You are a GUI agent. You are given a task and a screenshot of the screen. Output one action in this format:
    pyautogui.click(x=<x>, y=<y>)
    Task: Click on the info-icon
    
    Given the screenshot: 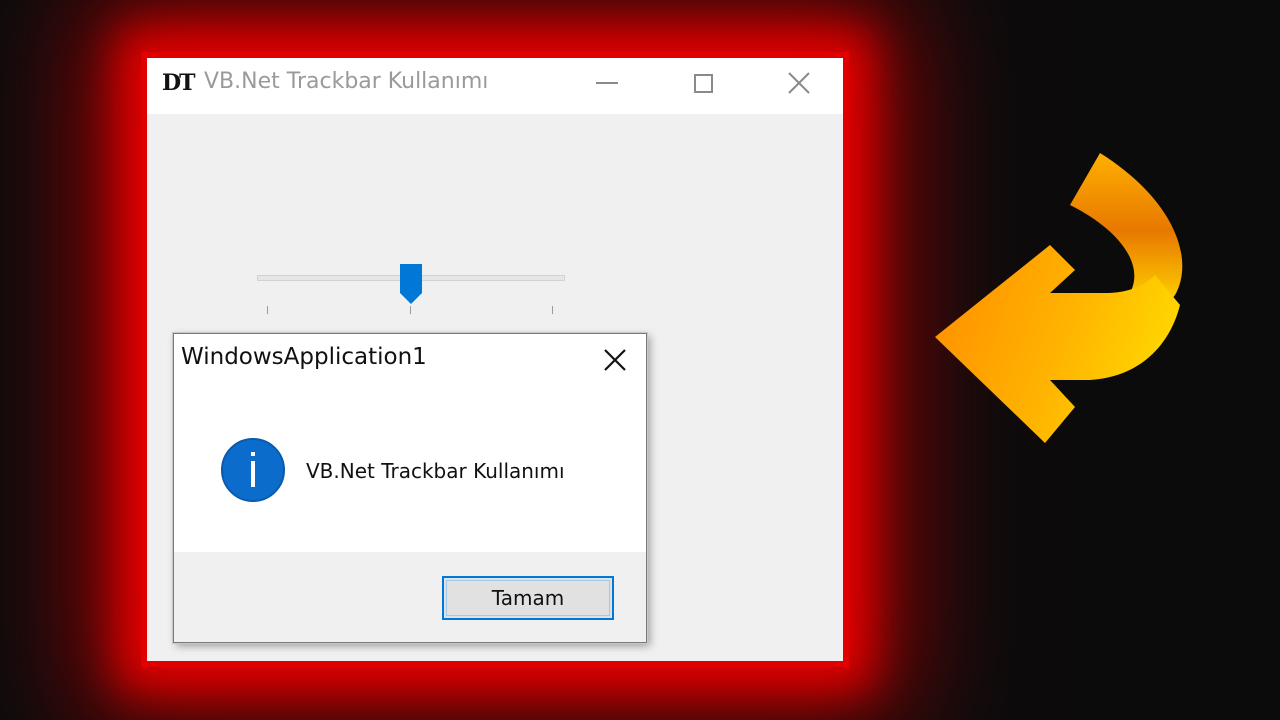 What is the action you would take?
    pyautogui.click(x=253, y=470)
    